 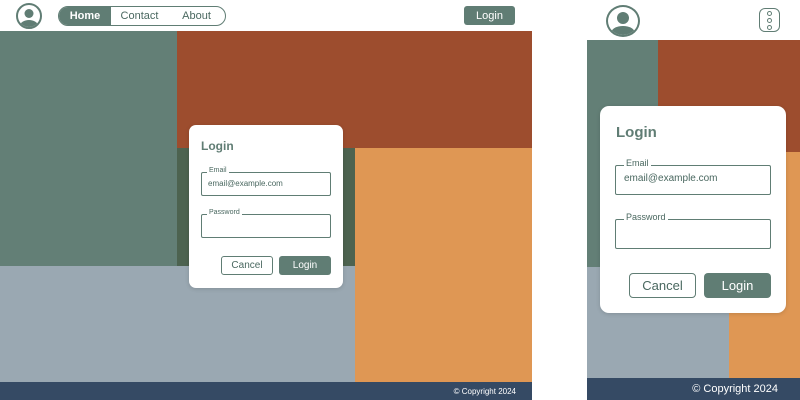 I want to click on vertical-dots-menu-icon, so click(x=769, y=20).